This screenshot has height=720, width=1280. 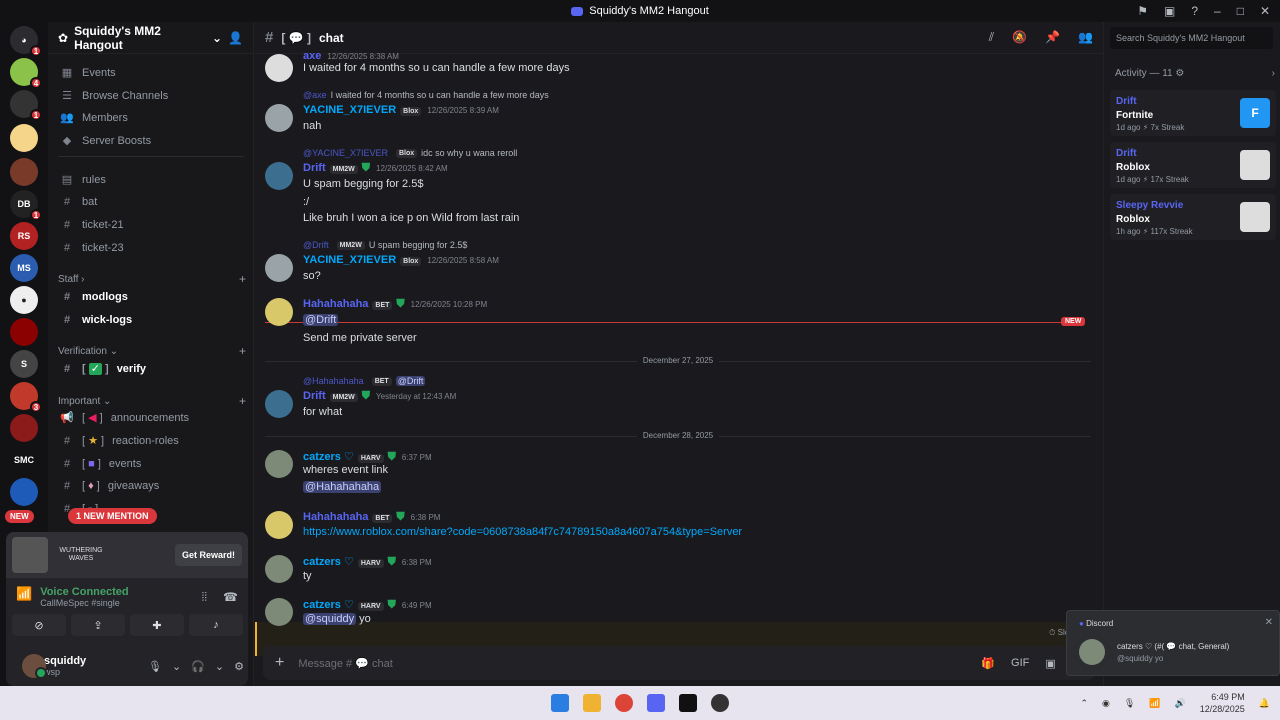 I want to click on reply-preview: @Drift MM2W U spam begging for 2.5$, so click(x=385, y=245).